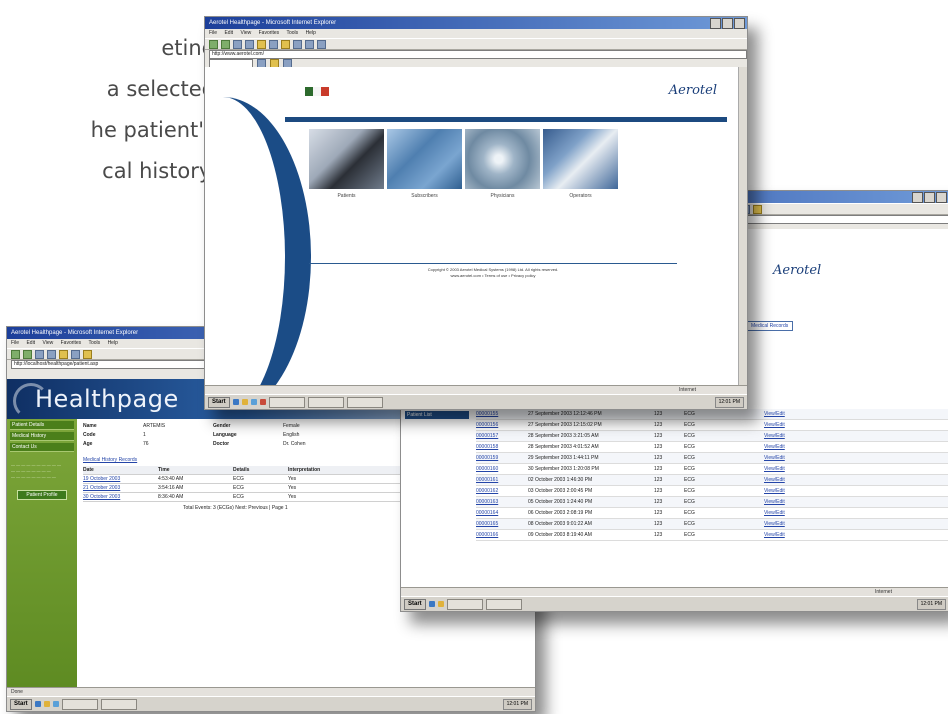 Image resolution: width=948 pixels, height=714 pixels. I want to click on menu-help: Help, so click(113, 343).